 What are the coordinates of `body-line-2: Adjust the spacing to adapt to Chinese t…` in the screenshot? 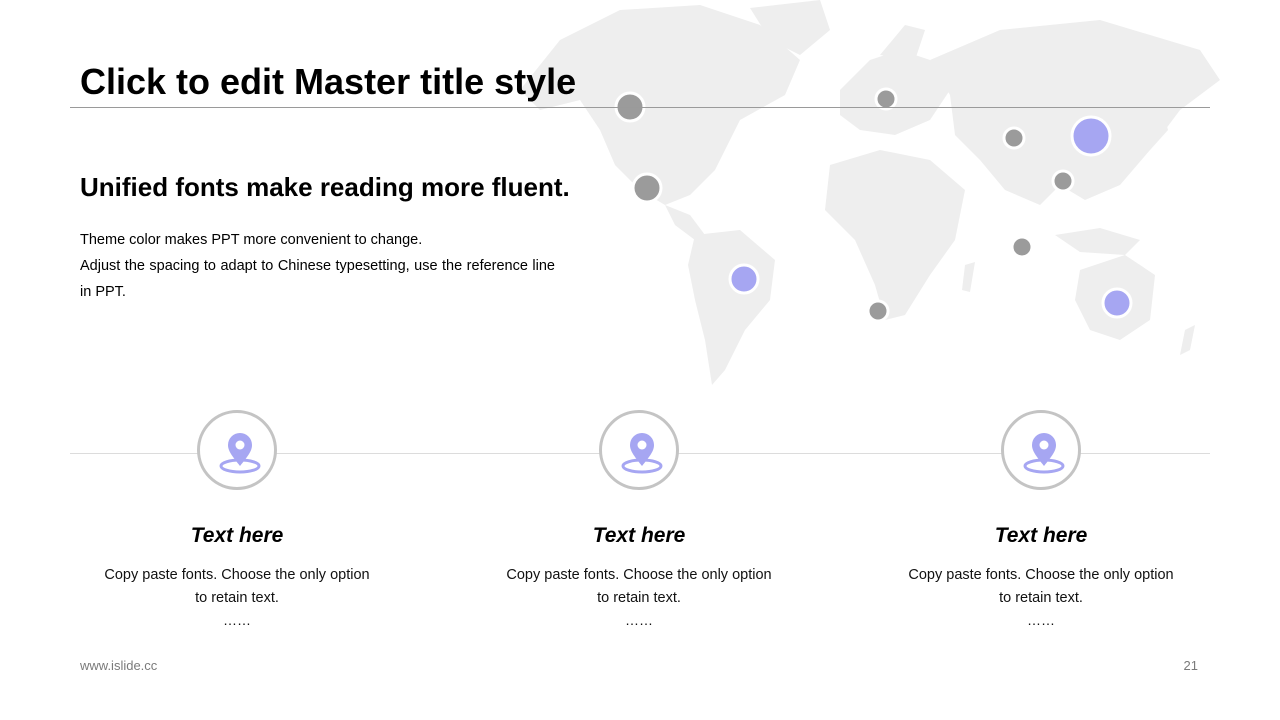 It's located at (317, 279).